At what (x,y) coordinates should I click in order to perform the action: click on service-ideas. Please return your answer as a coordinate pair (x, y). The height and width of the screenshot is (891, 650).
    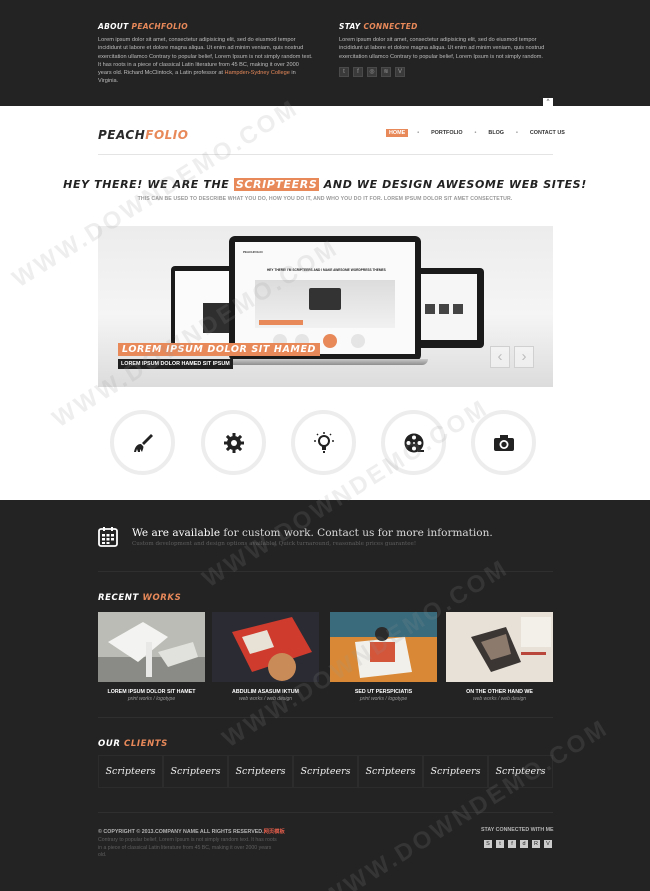
    Looking at the image, I should click on (323, 442).